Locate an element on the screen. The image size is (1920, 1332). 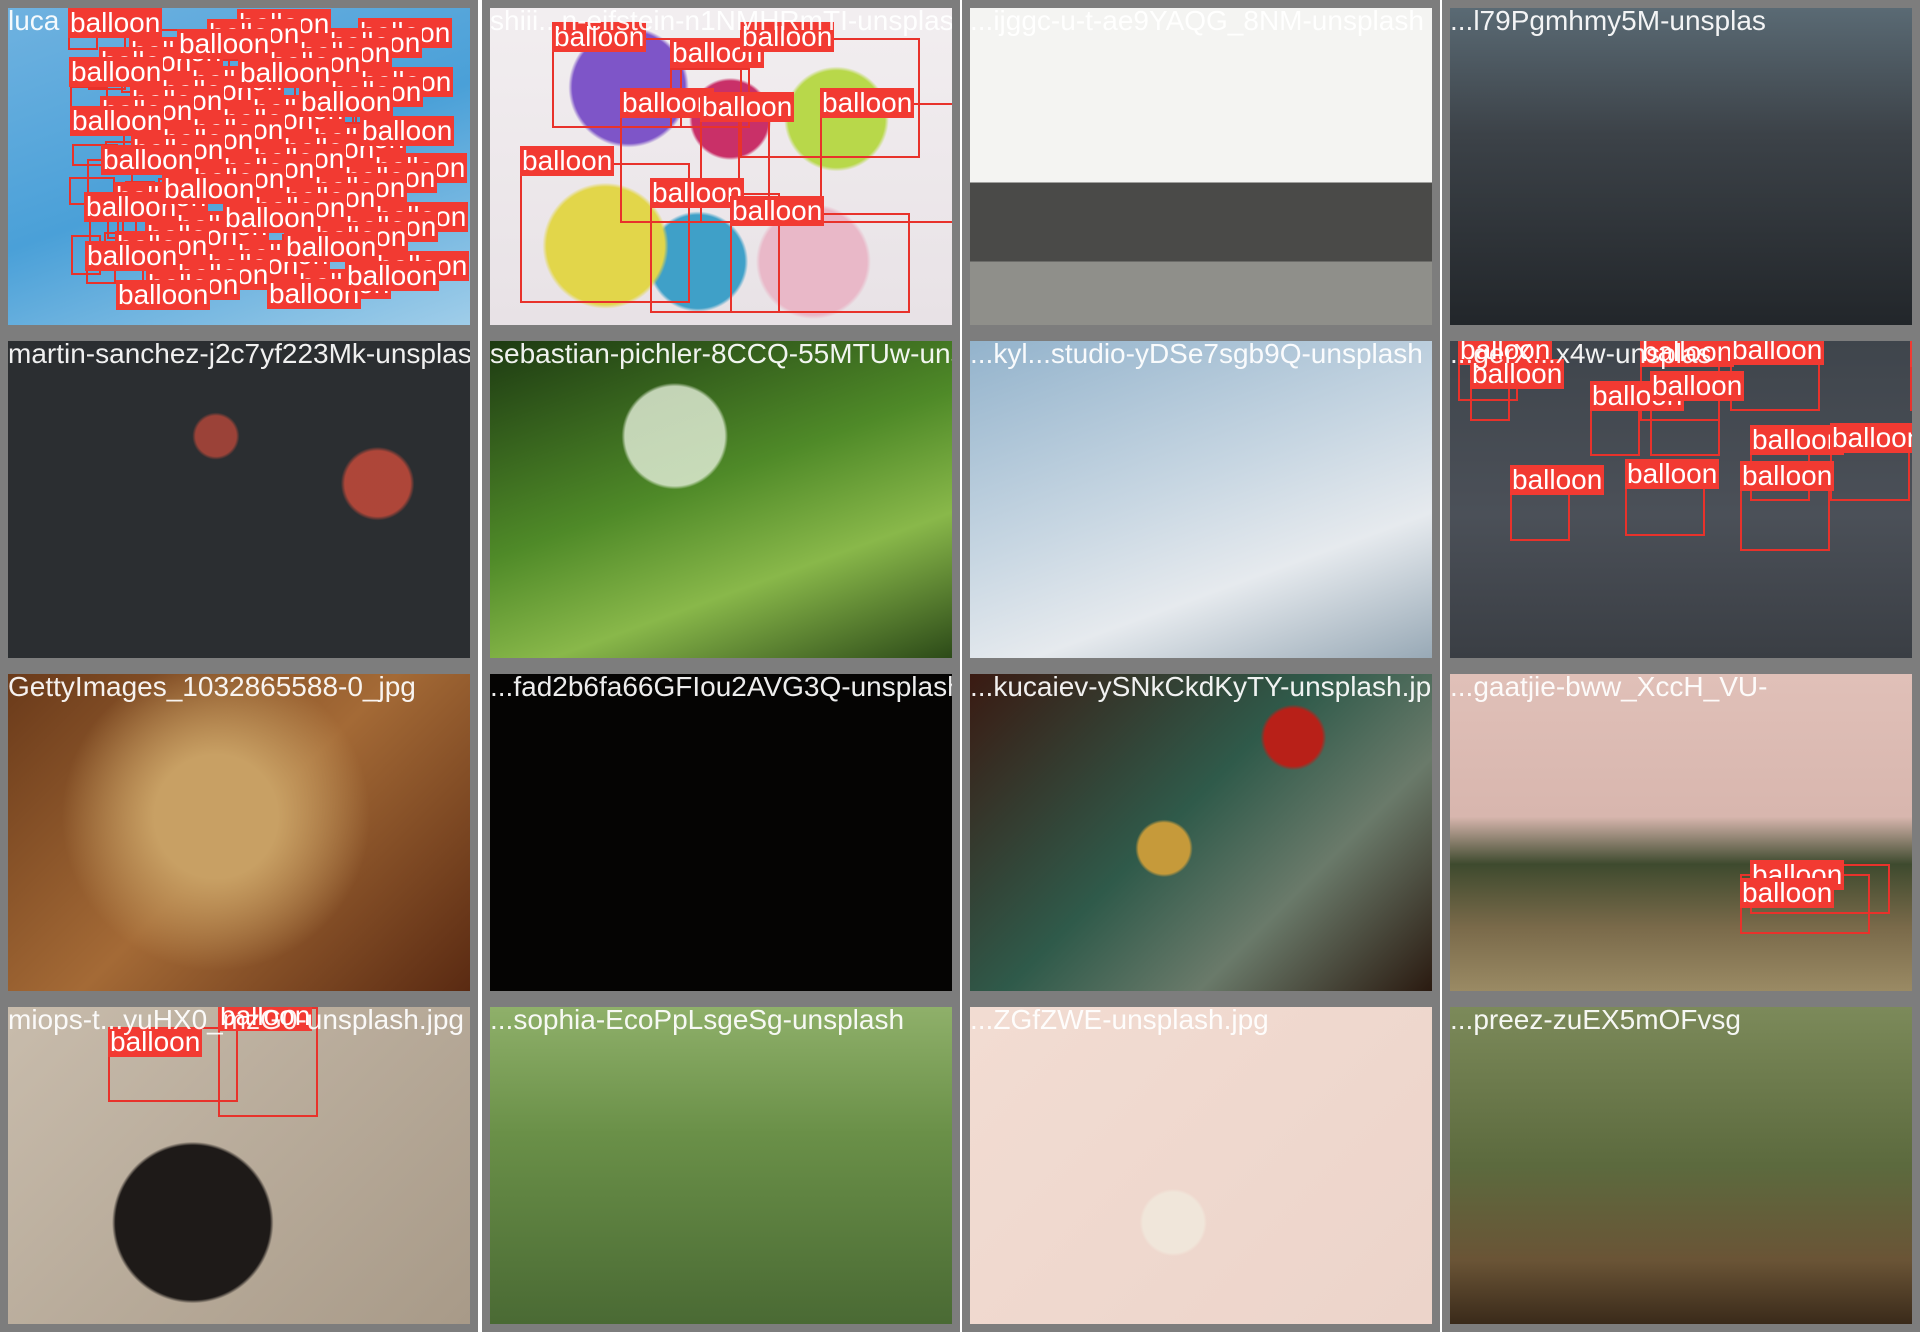
tile-filename: ...kyl...studio-yDSe7sgb9Q-unsplash is located at coordinates (1196, 353).